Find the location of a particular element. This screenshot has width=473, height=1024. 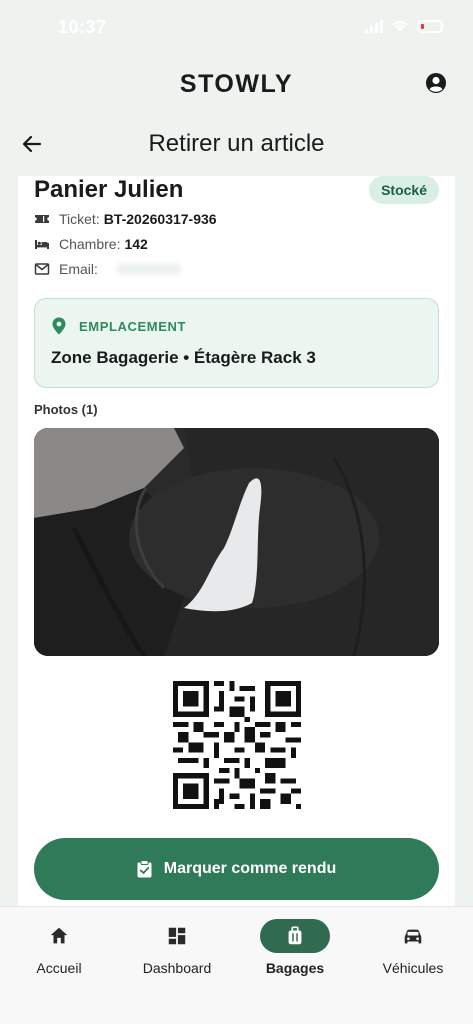

location-value: Zone Bagagerie • Étagère Rack 3 is located at coordinates (183, 357).